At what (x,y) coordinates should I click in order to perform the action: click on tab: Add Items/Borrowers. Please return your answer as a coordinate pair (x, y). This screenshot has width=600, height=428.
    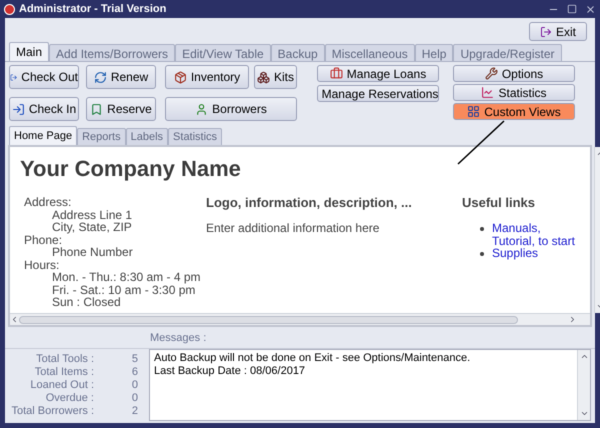
    Looking at the image, I should click on (112, 52).